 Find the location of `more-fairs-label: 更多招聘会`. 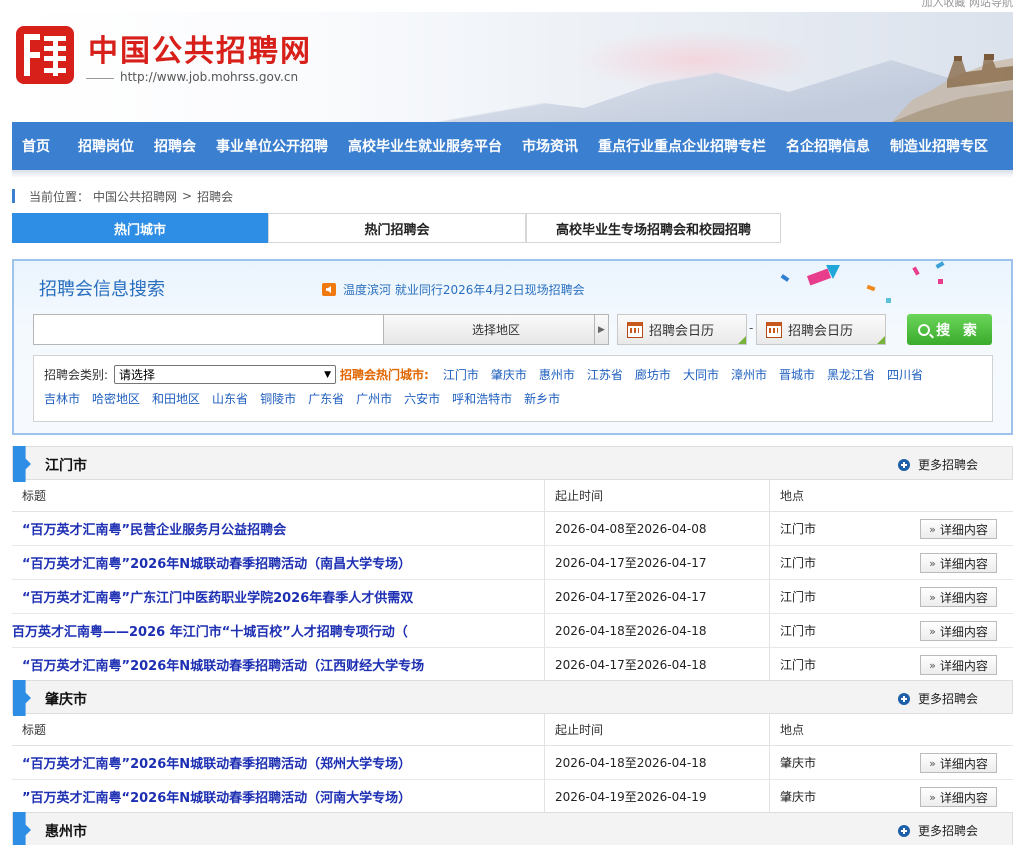

more-fairs-label: 更多招聘会 is located at coordinates (948, 699).